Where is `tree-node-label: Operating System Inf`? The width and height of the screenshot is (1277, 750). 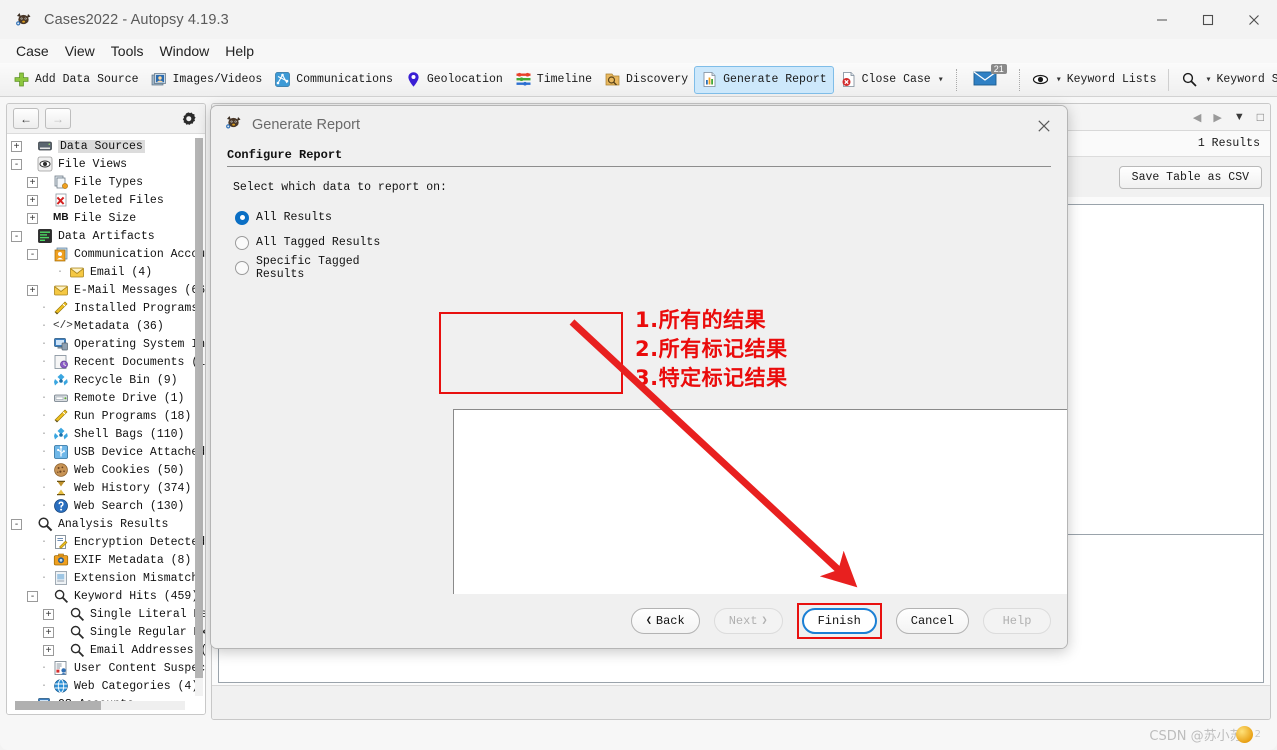
tree-node-label: Operating System Inf is located at coordinates (139, 344).